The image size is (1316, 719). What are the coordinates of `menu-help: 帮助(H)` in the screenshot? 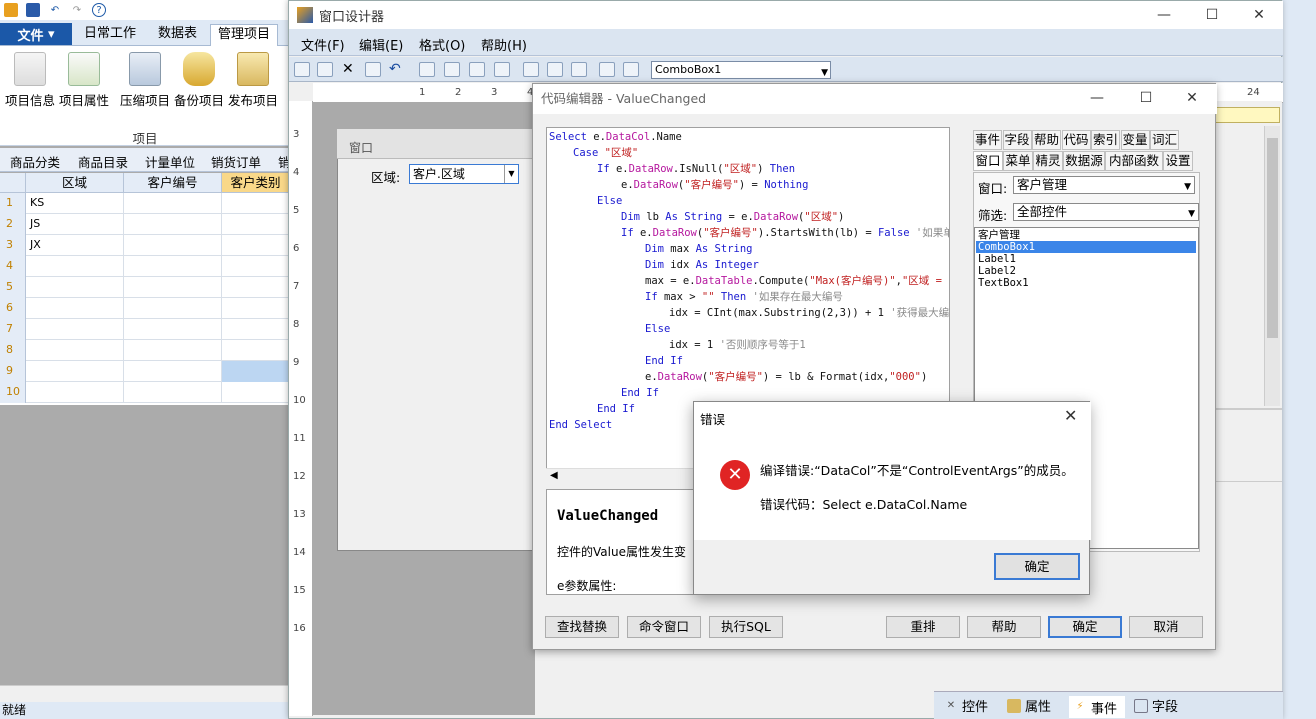 It's located at (504, 44).